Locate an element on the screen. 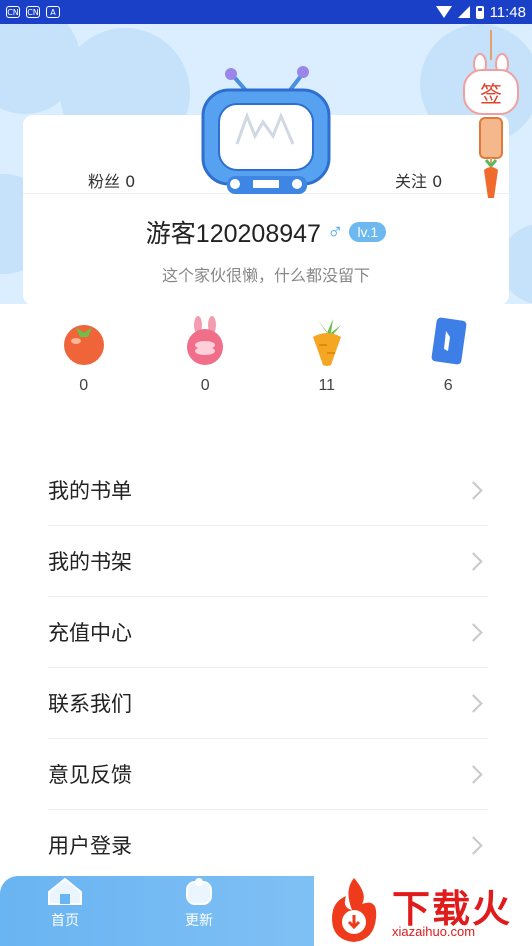  sign-in-button: 签 is located at coordinates (491, 115).